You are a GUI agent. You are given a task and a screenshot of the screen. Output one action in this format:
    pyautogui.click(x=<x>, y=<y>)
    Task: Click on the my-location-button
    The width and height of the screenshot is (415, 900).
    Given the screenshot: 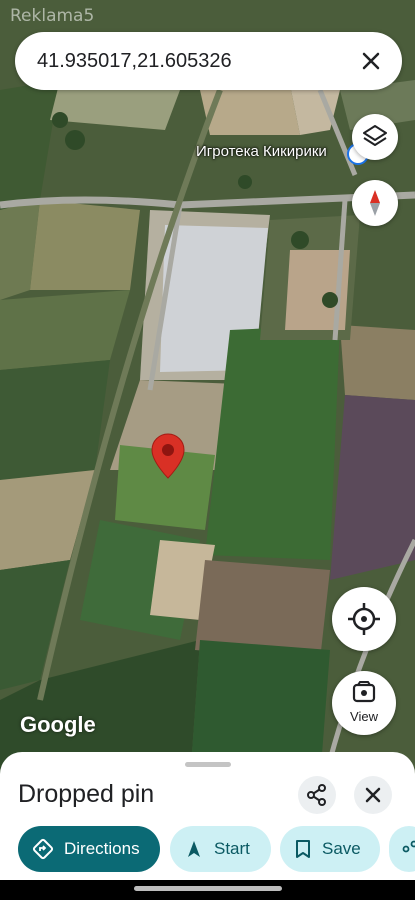 What is the action you would take?
    pyautogui.click(x=364, y=619)
    